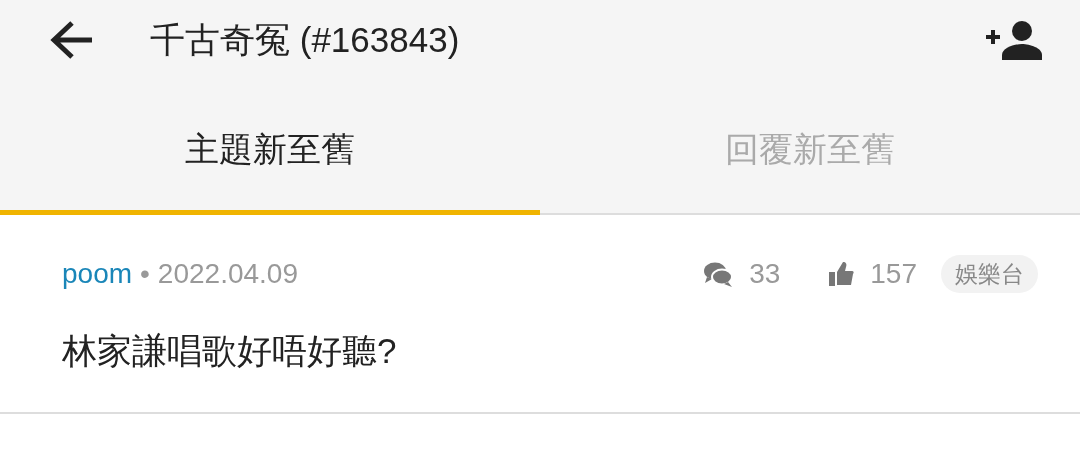  I want to click on add-user-icon, so click(1014, 40).